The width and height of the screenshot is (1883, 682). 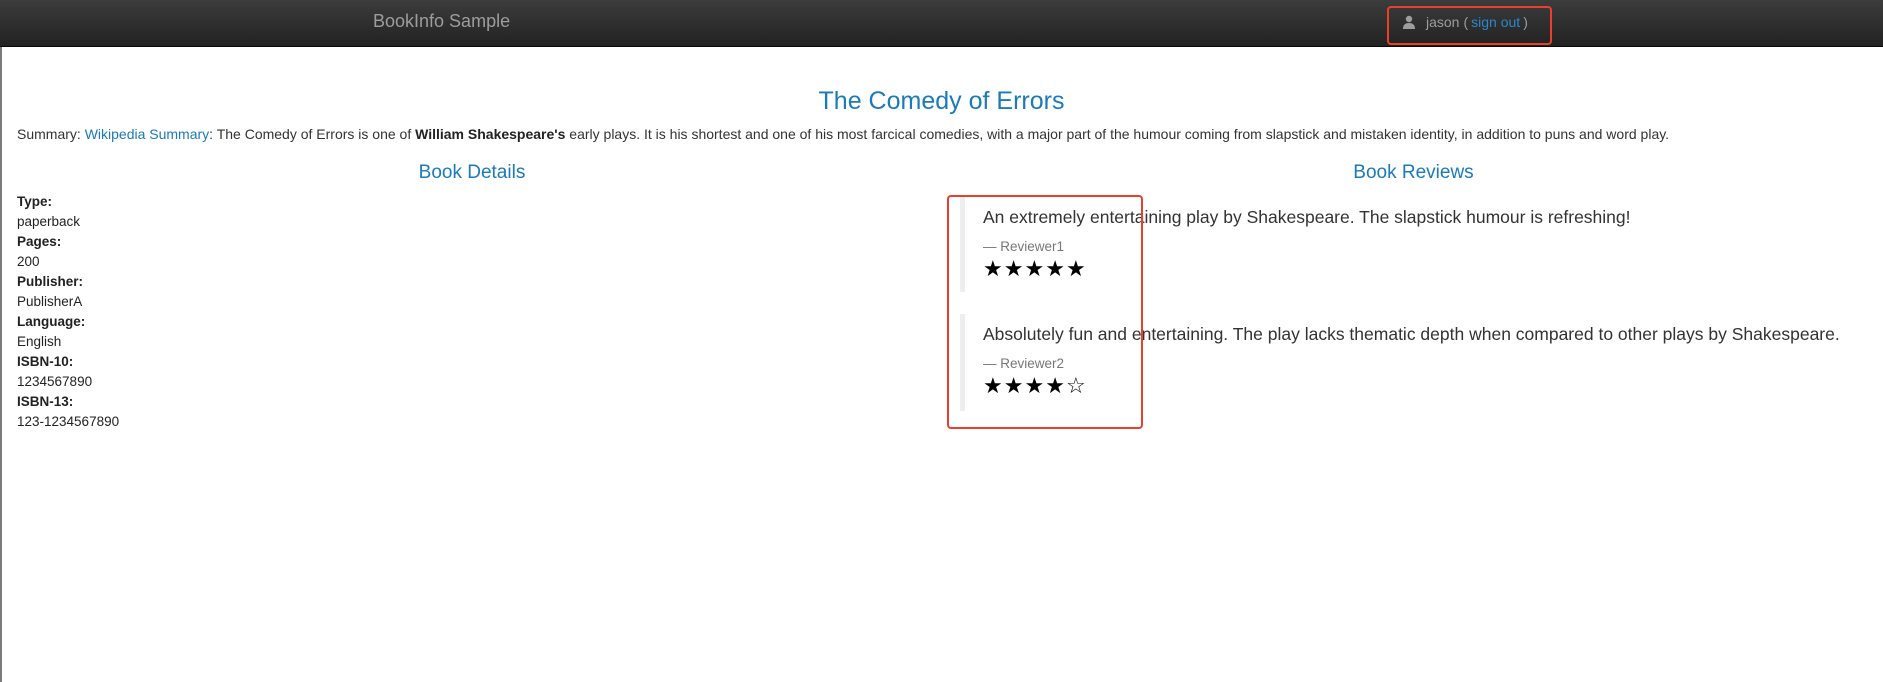 What do you see at coordinates (55, 381) in the screenshot?
I see `detail-value-isbn10: 1234567890` at bounding box center [55, 381].